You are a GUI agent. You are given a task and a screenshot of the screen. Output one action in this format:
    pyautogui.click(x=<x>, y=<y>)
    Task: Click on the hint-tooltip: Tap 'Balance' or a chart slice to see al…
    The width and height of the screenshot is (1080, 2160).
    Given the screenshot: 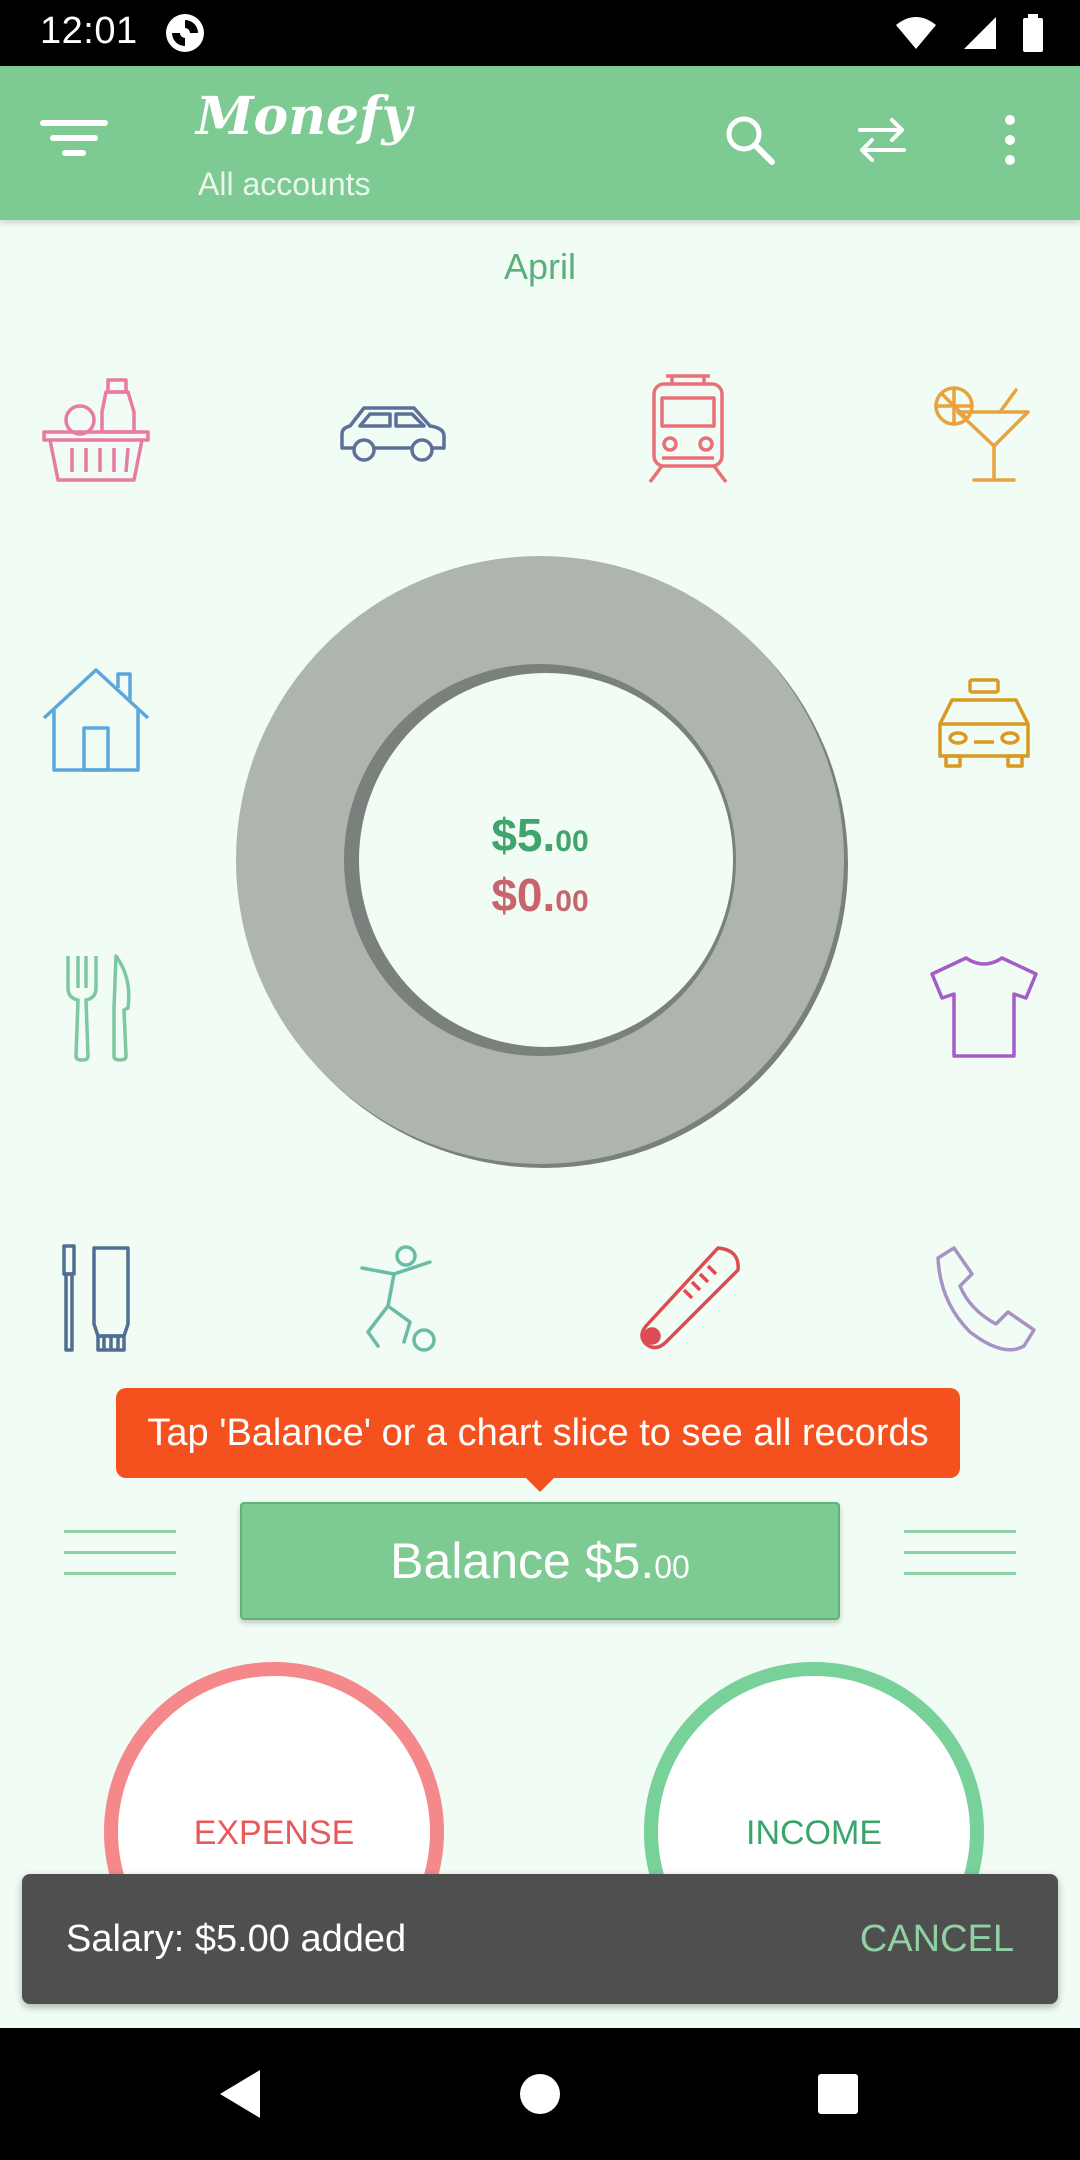 What is the action you would take?
    pyautogui.click(x=538, y=1433)
    